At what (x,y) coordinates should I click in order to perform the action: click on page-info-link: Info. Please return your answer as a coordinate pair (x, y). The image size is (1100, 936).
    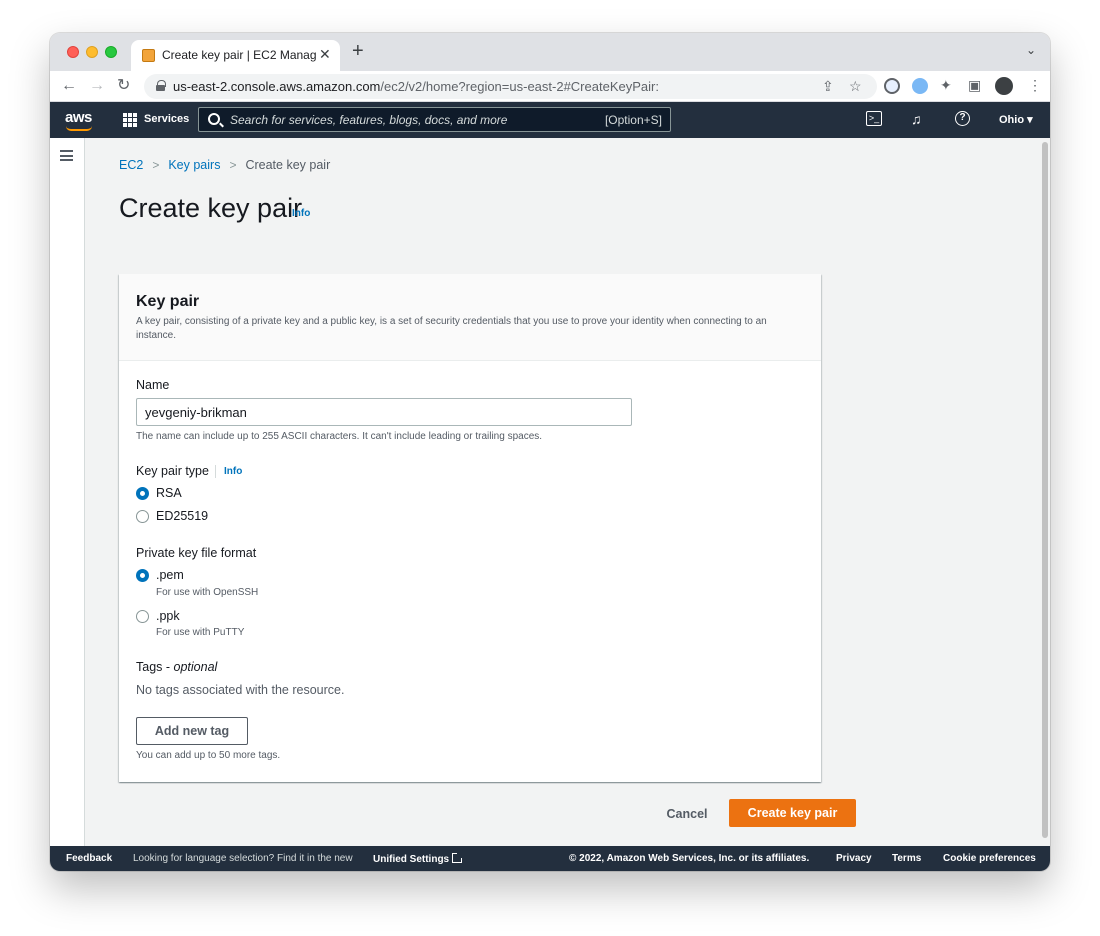
    Looking at the image, I should click on (301, 213).